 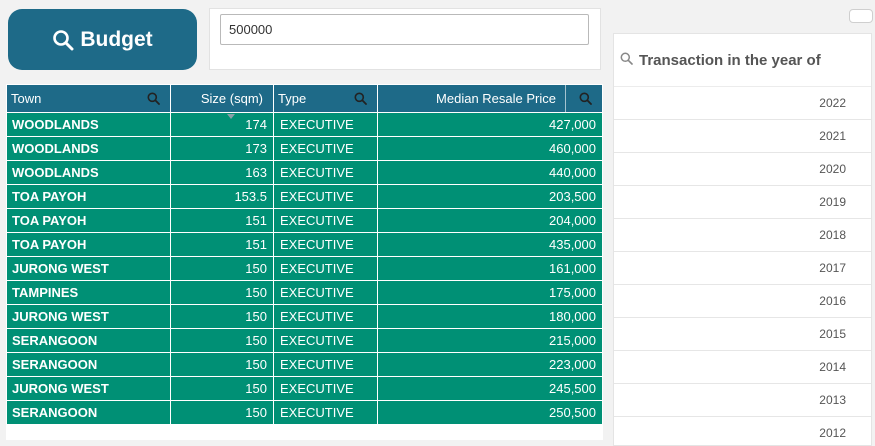 I want to click on year-item: 2016, so click(x=742, y=301).